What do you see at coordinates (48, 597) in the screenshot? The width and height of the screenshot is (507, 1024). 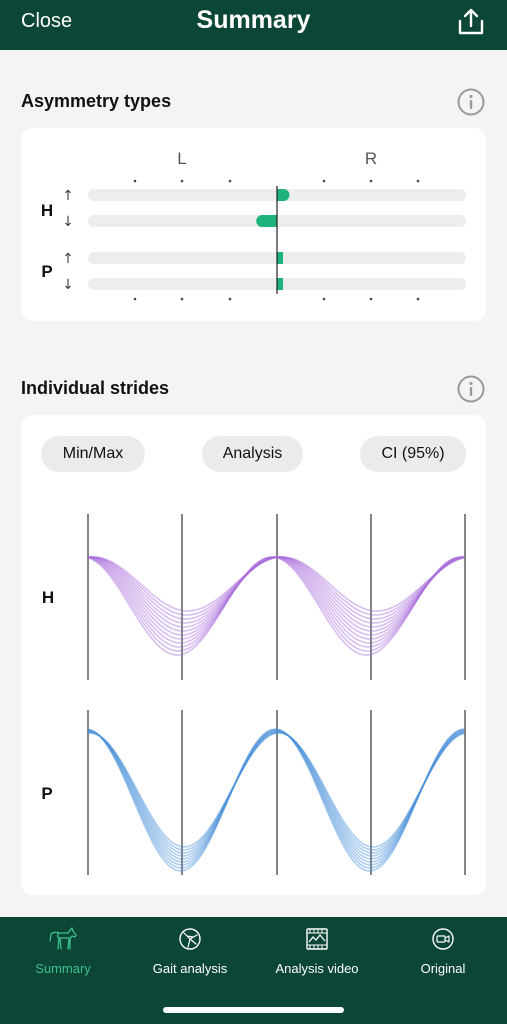 I see `h-label: H` at bounding box center [48, 597].